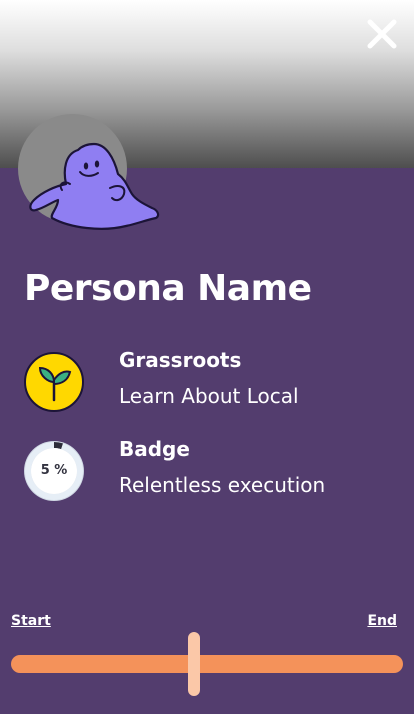 The width and height of the screenshot is (414, 714). Describe the element at coordinates (209, 396) in the screenshot. I see `row-subtitle: Learn About Local` at that location.